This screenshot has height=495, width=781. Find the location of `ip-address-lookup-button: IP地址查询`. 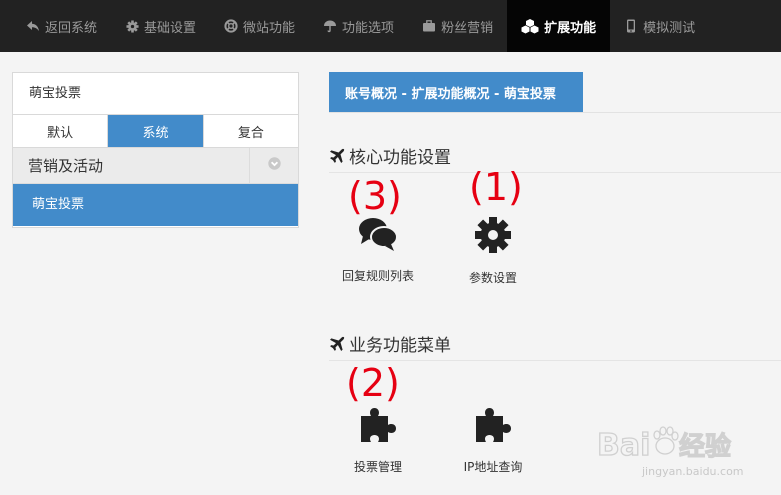

ip-address-lookup-button: IP地址查询 is located at coordinates (493, 438).